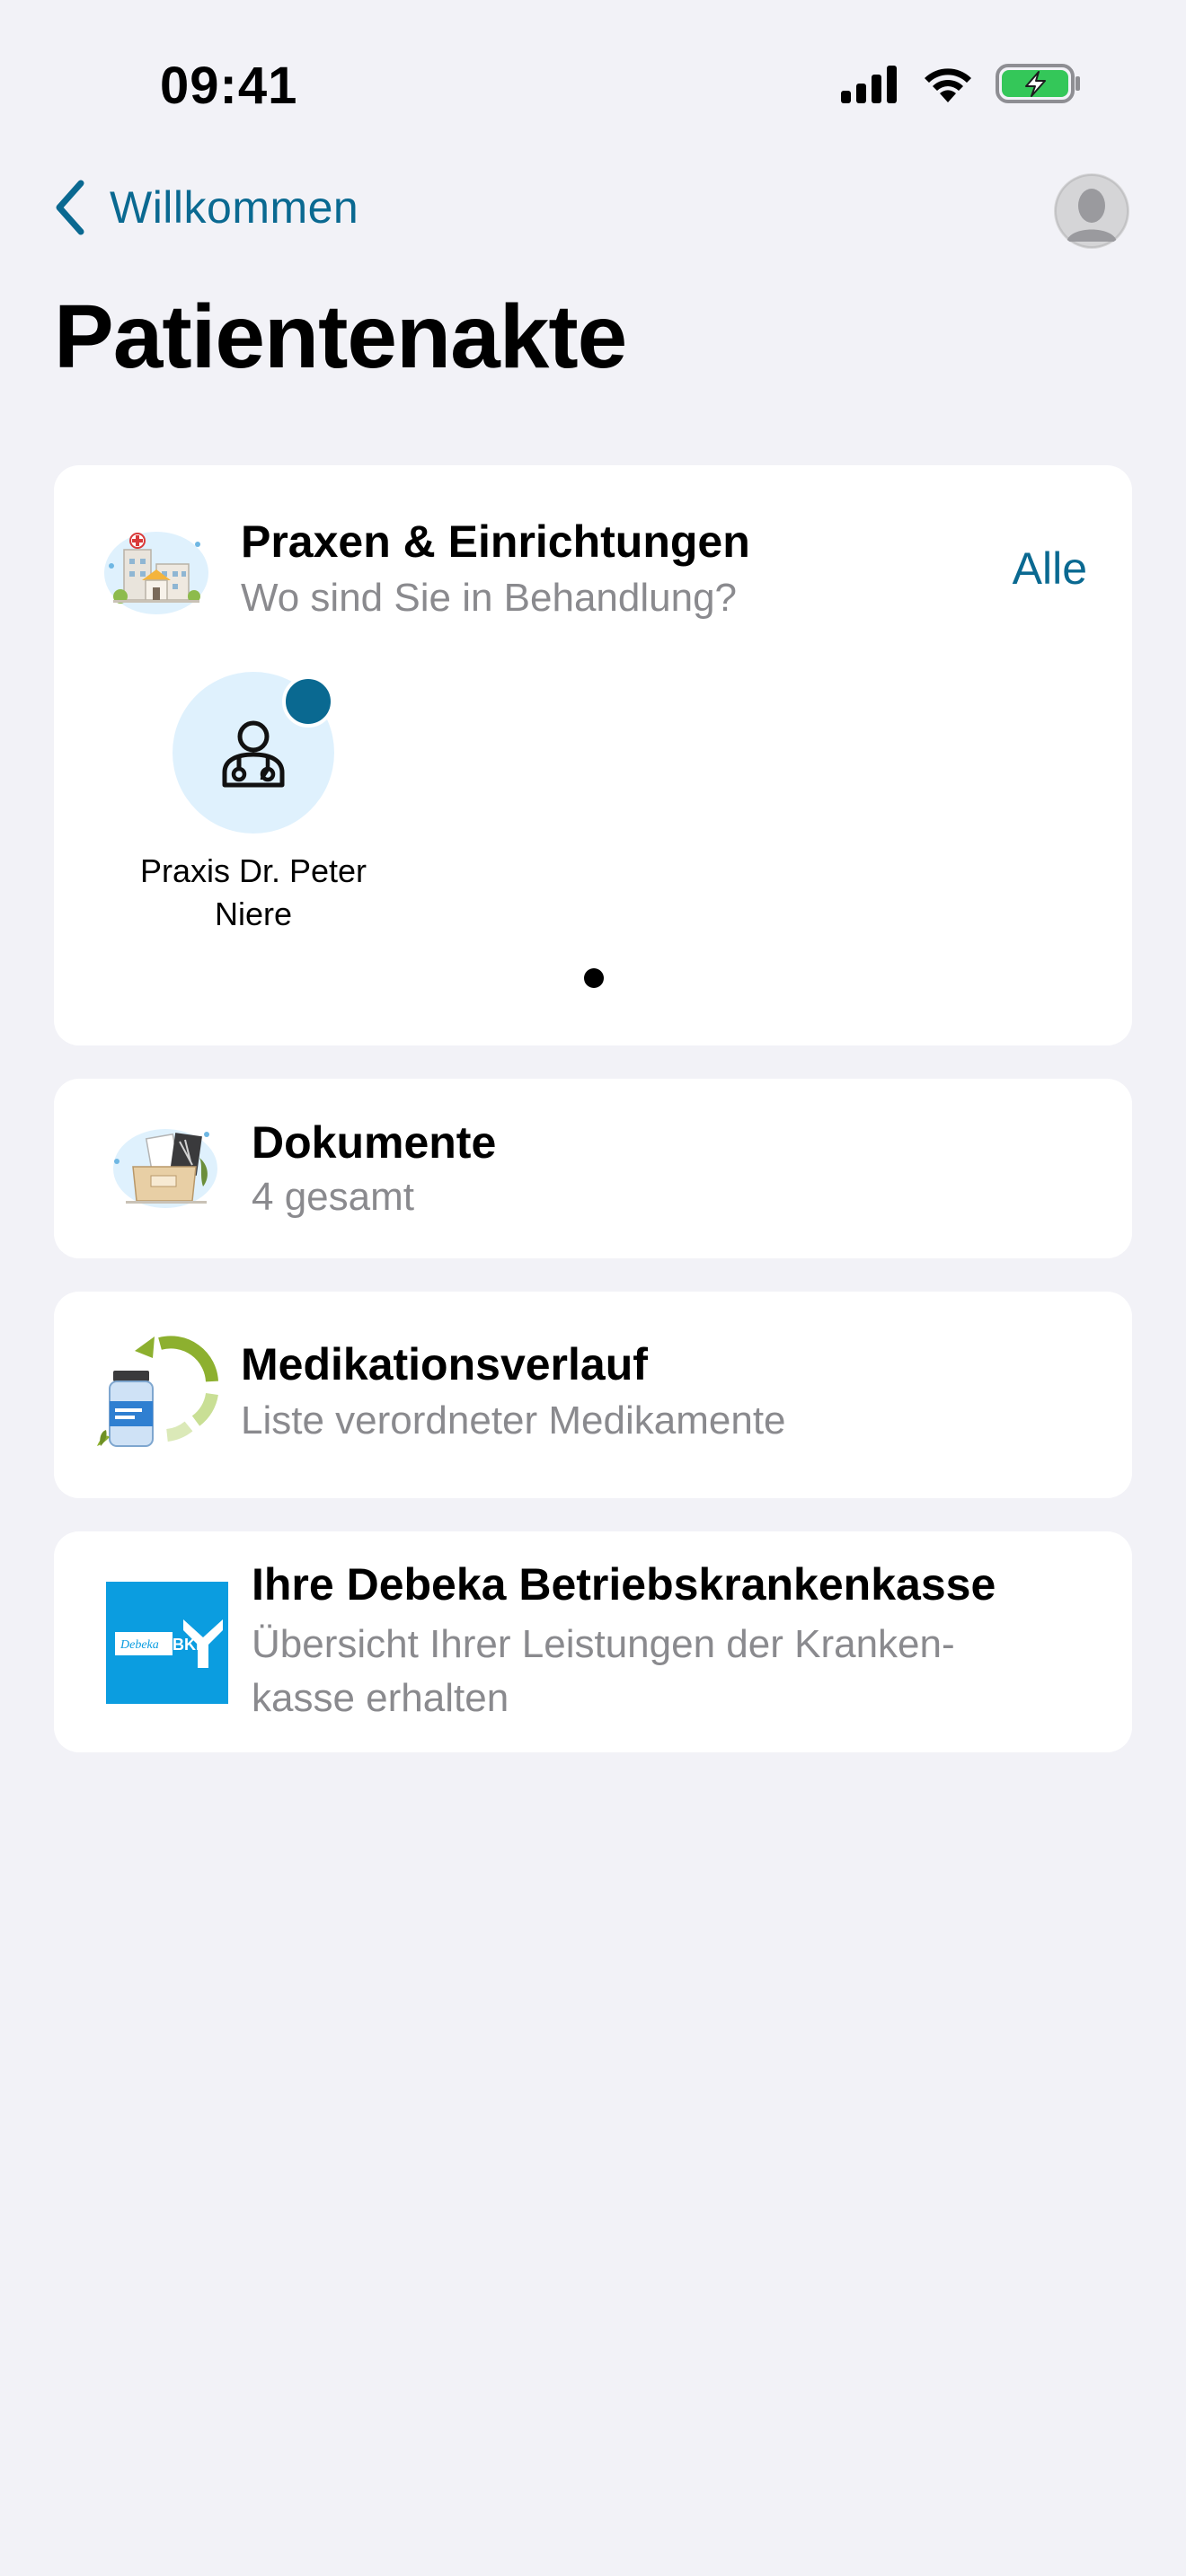  I want to click on dokumente-title: Dokumente, so click(374, 1142).